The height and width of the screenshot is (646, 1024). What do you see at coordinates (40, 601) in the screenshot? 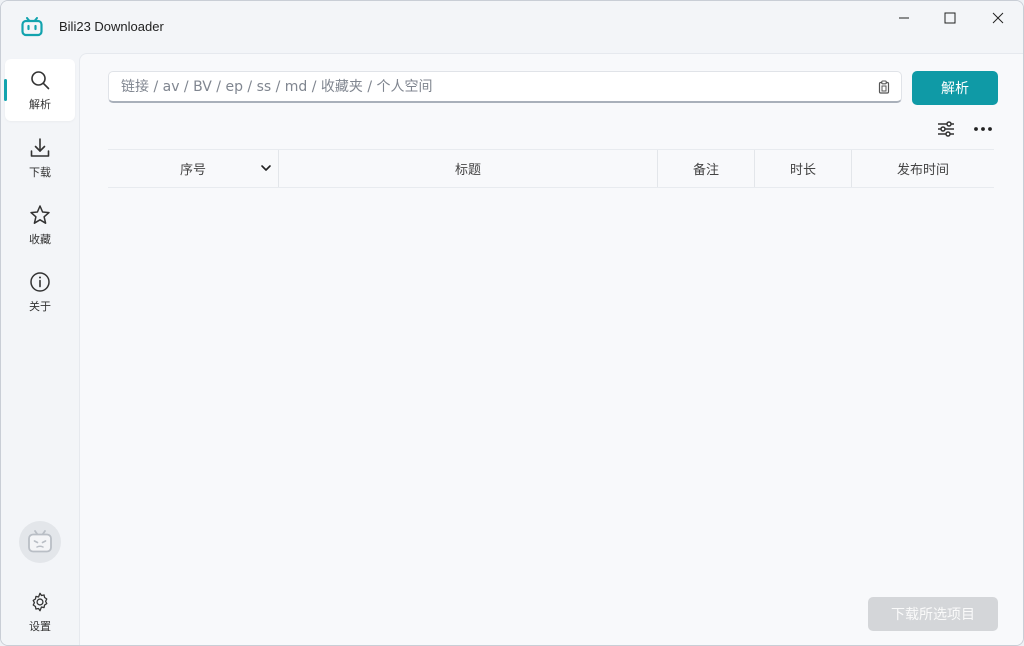
I see `gear-icon` at bounding box center [40, 601].